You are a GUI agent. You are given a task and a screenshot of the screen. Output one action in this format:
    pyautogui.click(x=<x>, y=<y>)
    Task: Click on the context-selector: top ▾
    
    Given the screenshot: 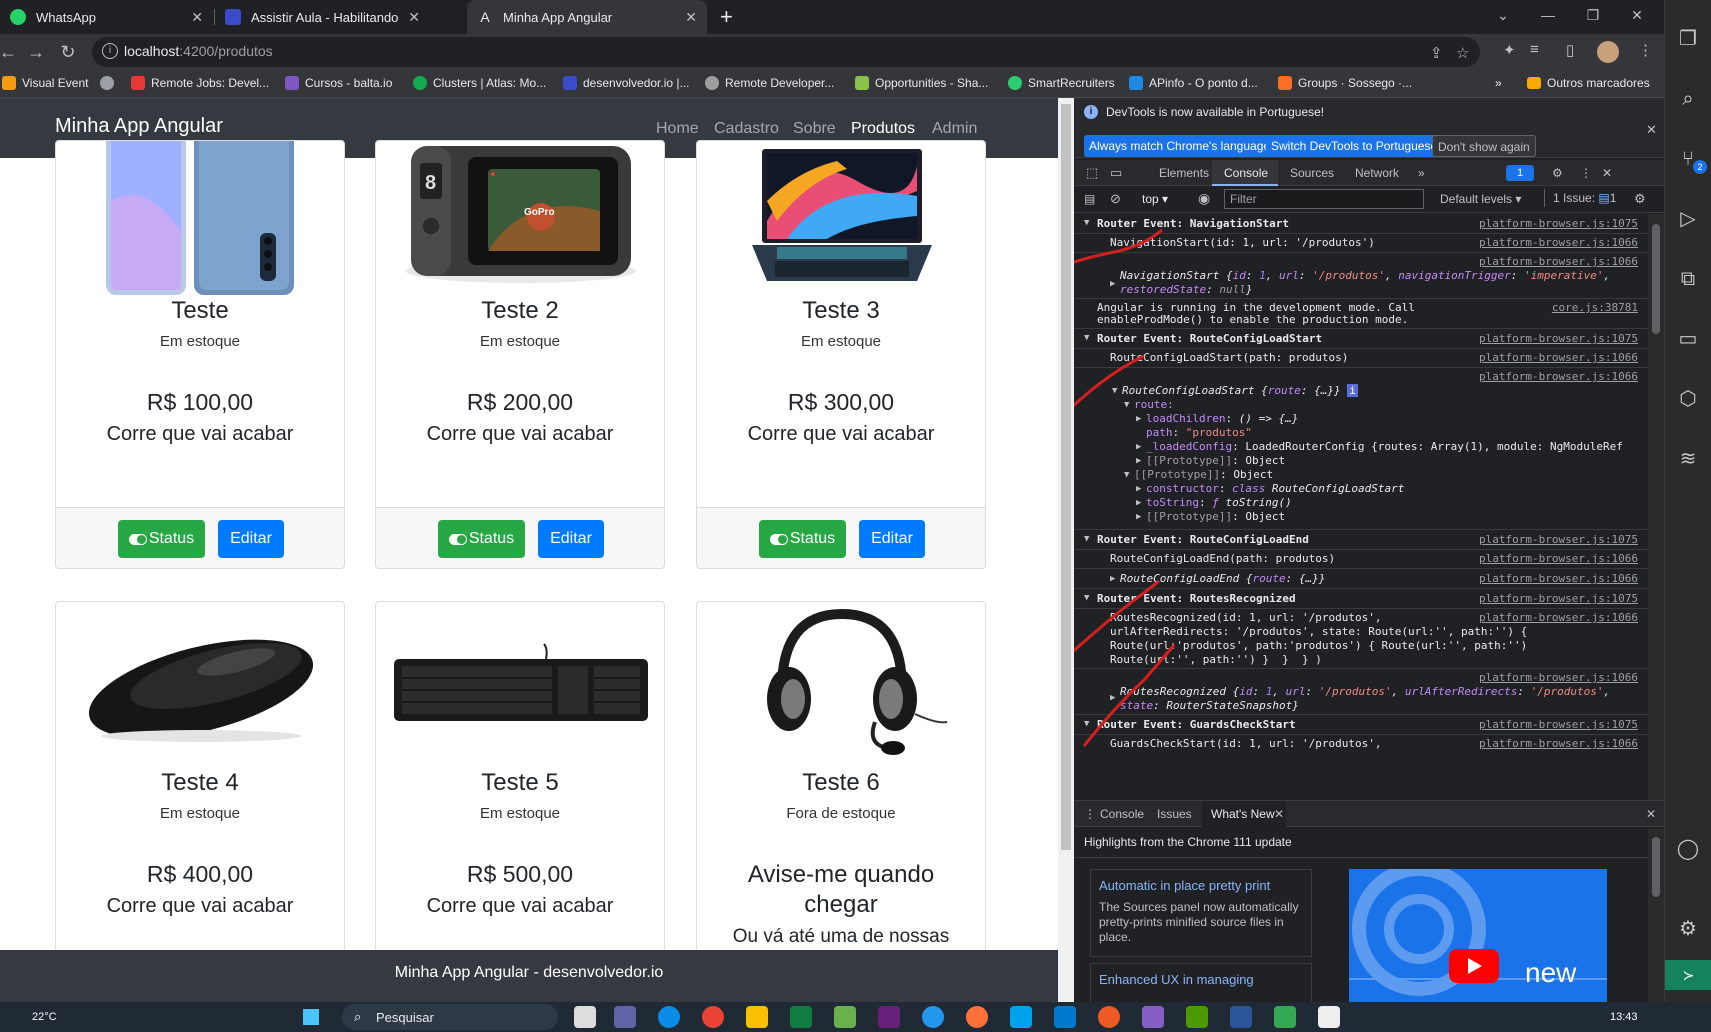 What is the action you would take?
    pyautogui.click(x=1155, y=199)
    